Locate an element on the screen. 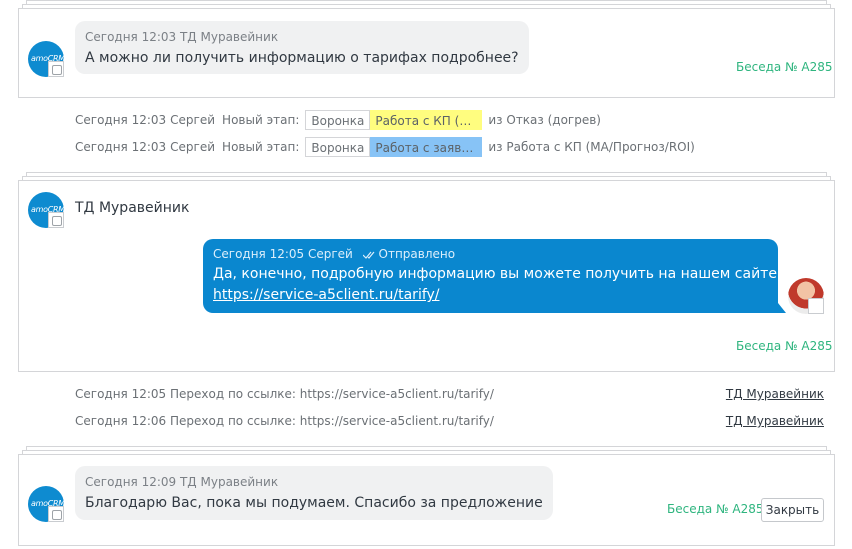 The image size is (852, 549). double-check-icon is located at coordinates (368, 255).